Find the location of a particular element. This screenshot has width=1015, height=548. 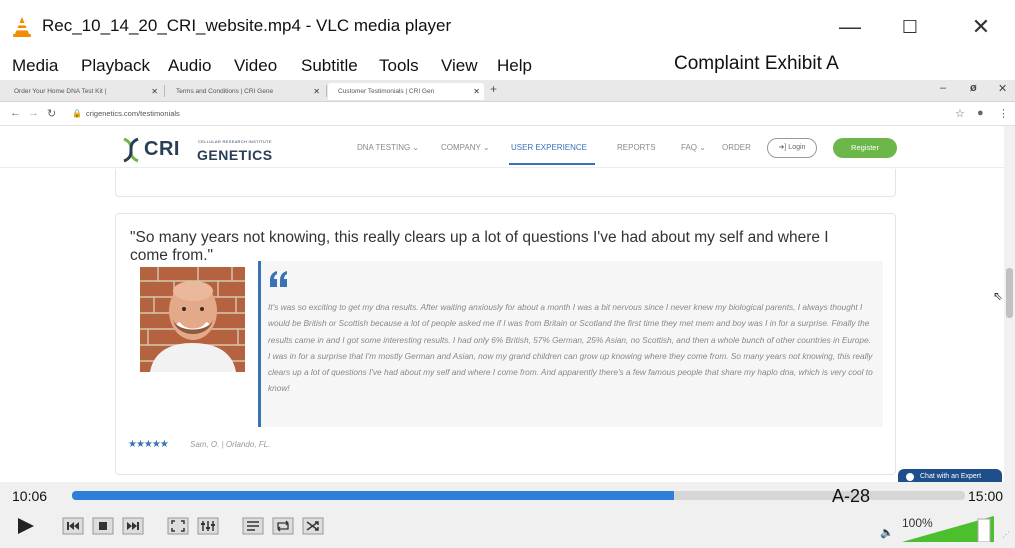

page-scrollbar is located at coordinates (1009, 304).